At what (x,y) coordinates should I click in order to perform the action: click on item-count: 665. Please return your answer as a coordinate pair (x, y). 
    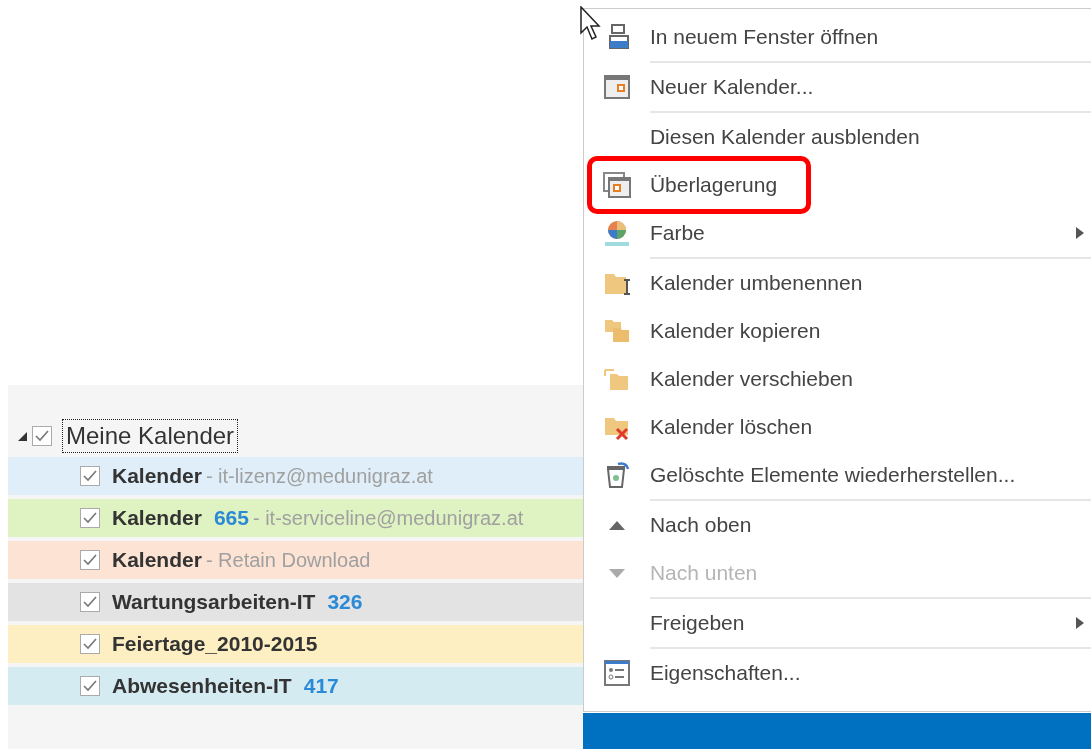
    Looking at the image, I should click on (231, 518).